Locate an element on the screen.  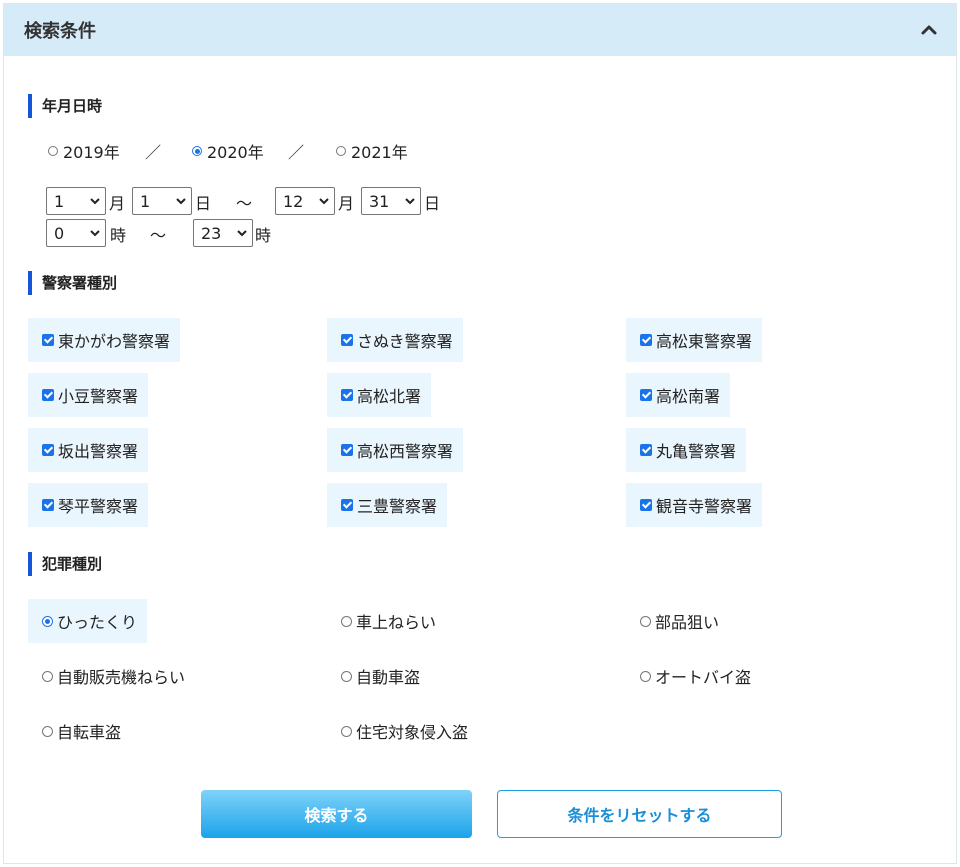
crime-label: 住宅対象侵入盗 is located at coordinates (412, 732).